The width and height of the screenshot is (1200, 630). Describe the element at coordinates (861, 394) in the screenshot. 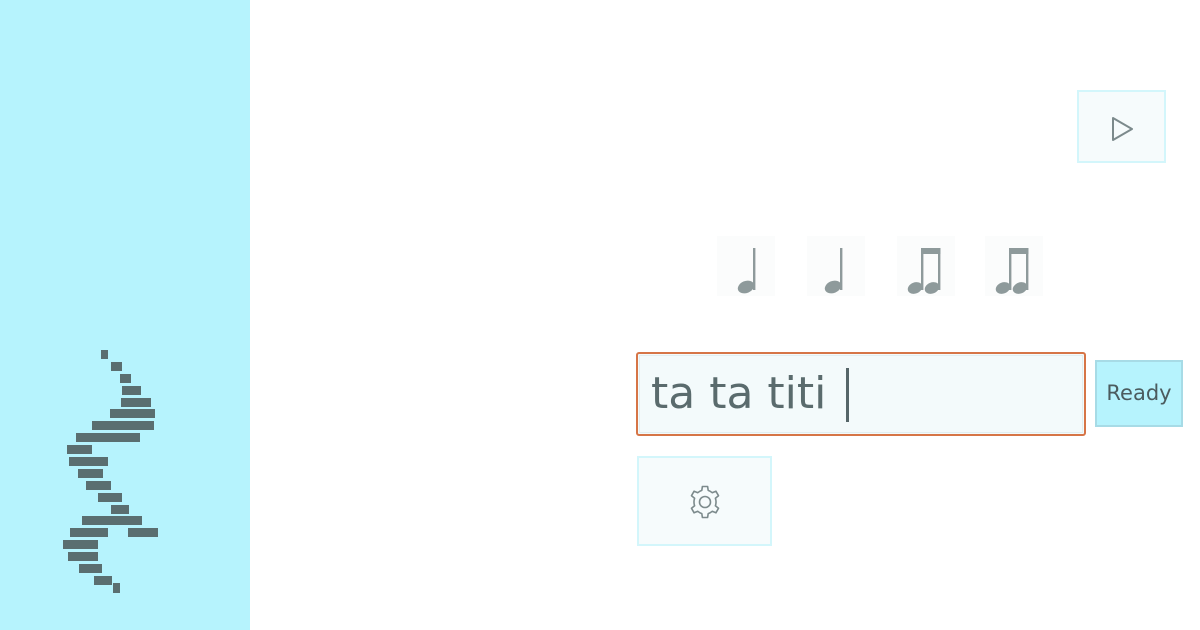

I see `rhythm-input: ta ta titi` at that location.